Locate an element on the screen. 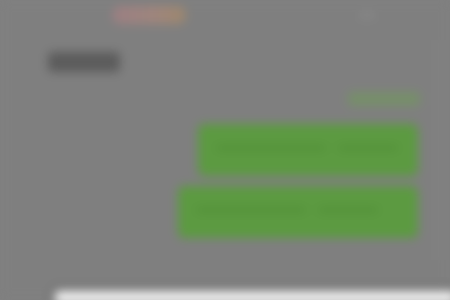 Image resolution: width=450 pixels, height=300 pixels. top-bar-indicator-icon is located at coordinates (367, 15).